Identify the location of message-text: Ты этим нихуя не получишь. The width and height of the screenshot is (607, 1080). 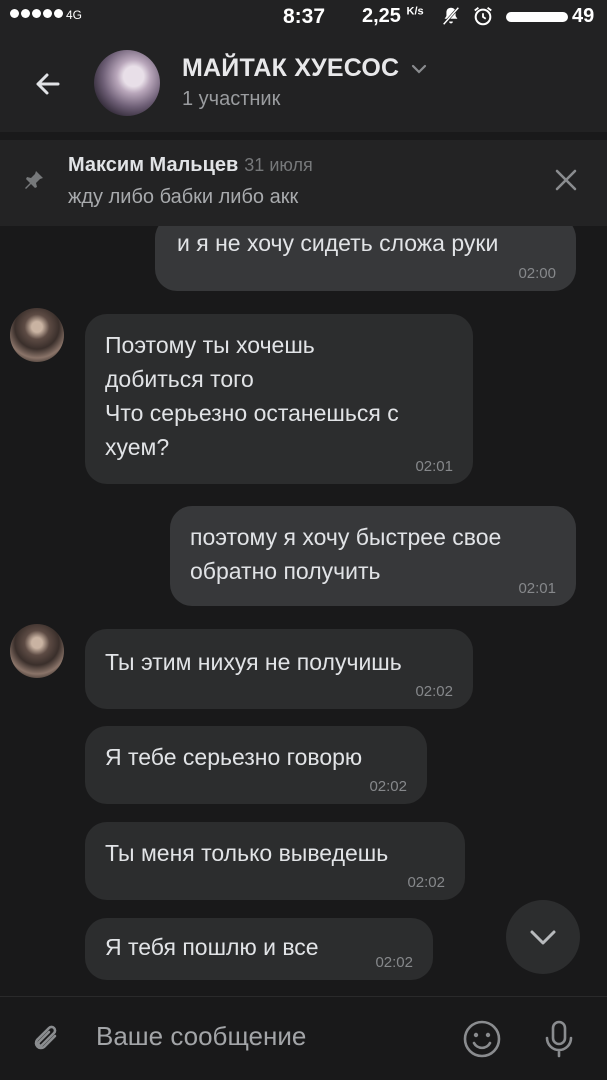
(253, 662).